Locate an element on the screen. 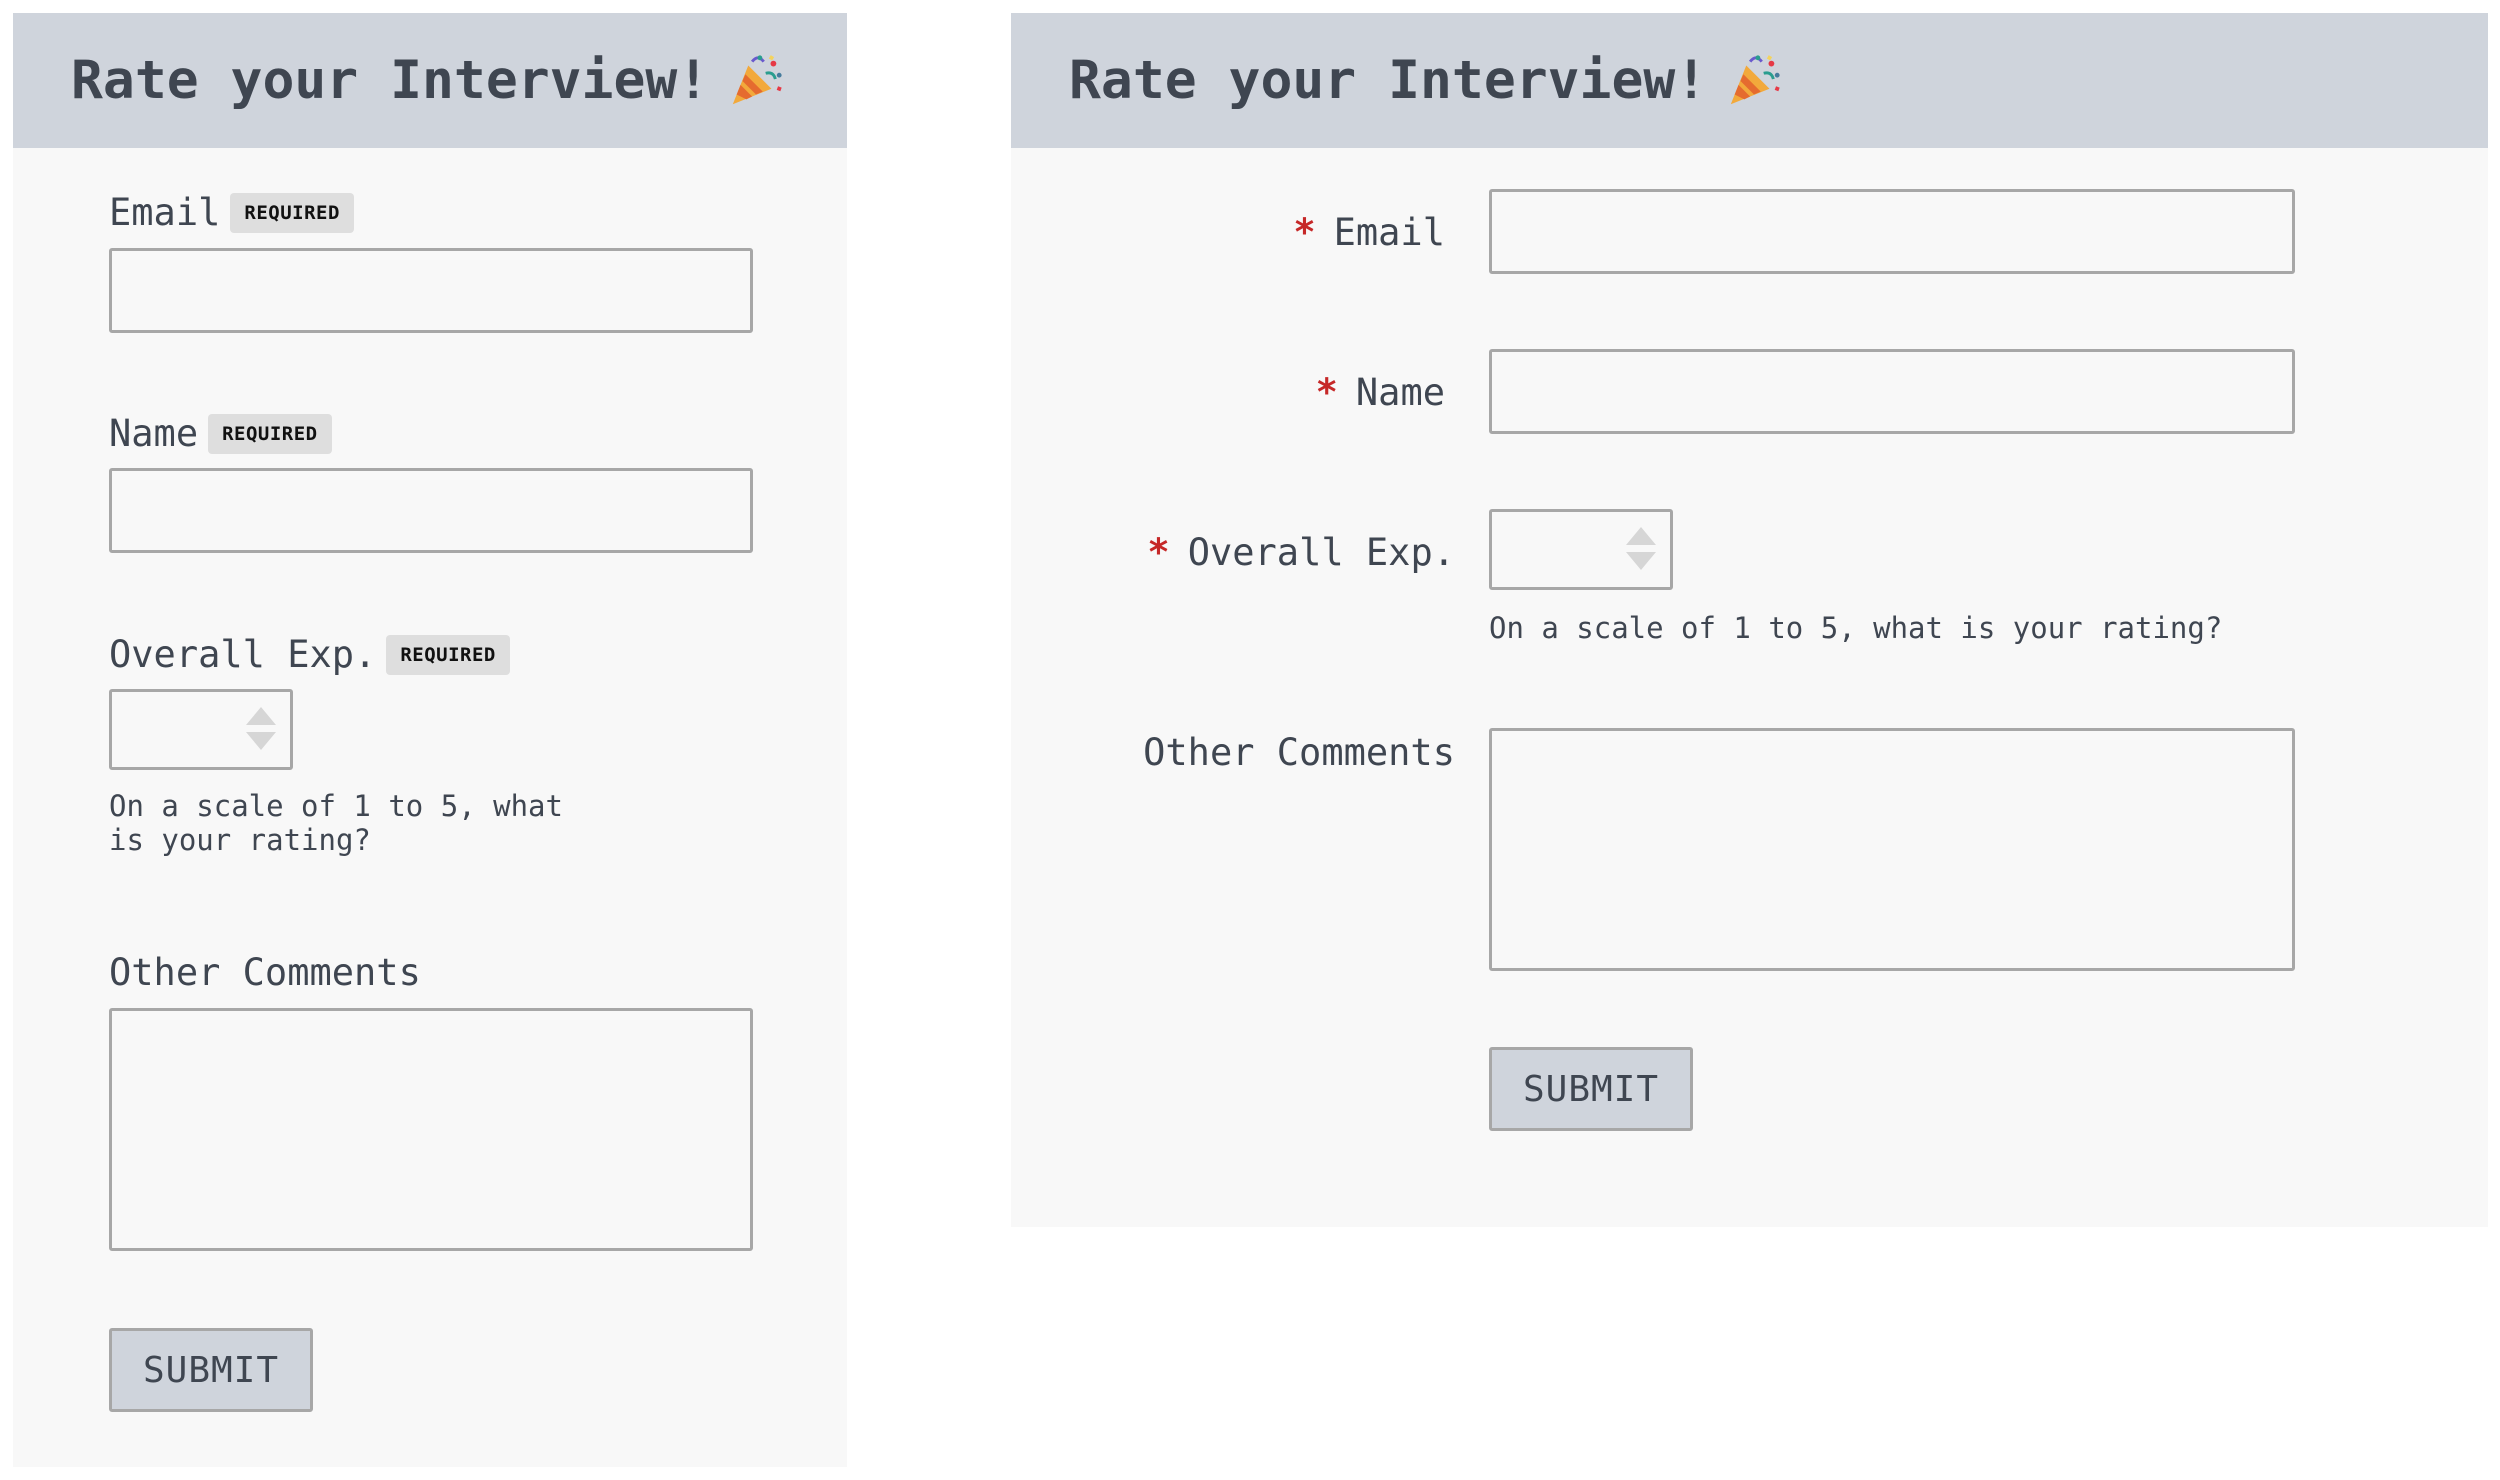 The image size is (2500, 1480). overall-exp-label: Overall Exp. REQUIRED is located at coordinates (309, 654).